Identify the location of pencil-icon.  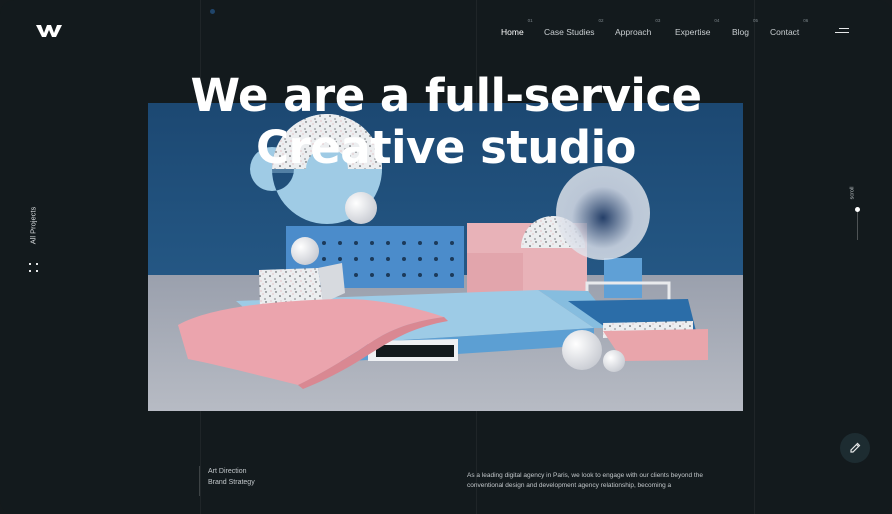
(855, 447).